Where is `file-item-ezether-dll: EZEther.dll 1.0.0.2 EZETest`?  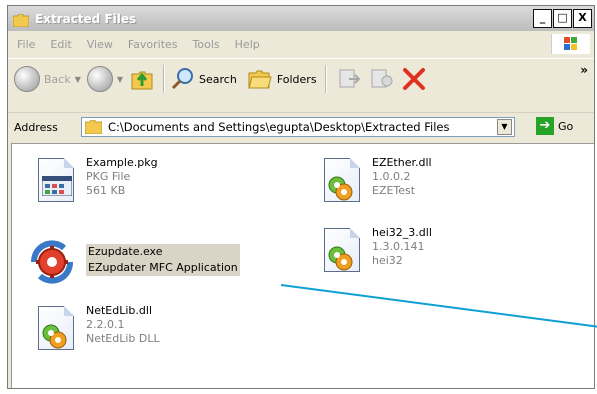
file-item-ezether-dll: EZEther.dll 1.0.0.2 EZETest is located at coordinates (375, 180).